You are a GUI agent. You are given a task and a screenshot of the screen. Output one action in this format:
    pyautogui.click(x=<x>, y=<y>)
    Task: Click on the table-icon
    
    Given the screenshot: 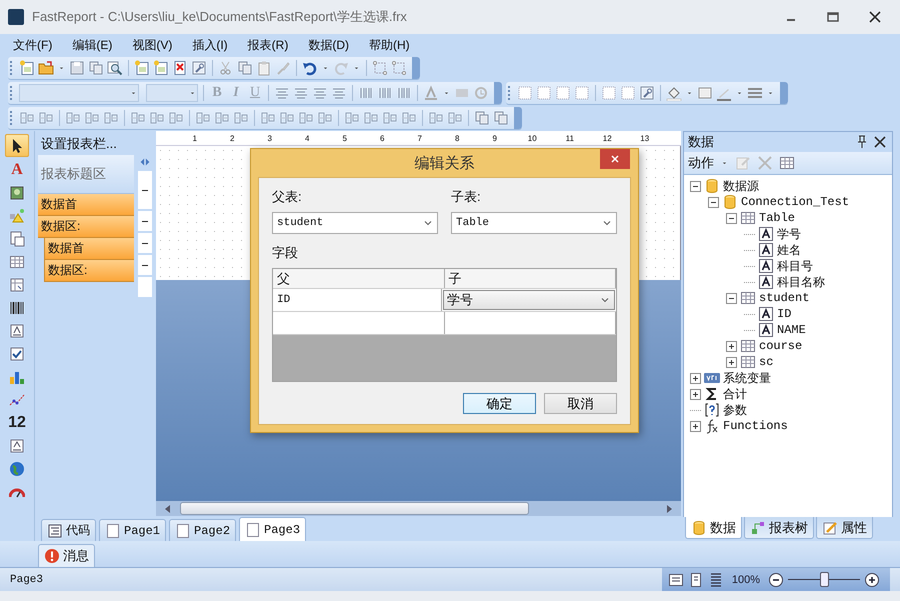 What is the action you would take?
    pyautogui.click(x=787, y=163)
    